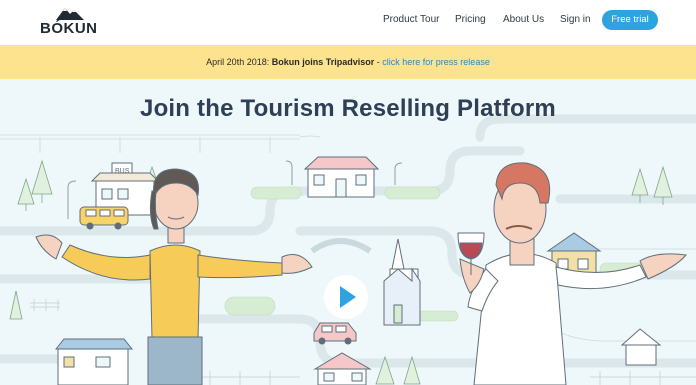 This screenshot has width=696, height=385. What do you see at coordinates (575, 19) in the screenshot?
I see `nav-sign-in: Sign in` at bounding box center [575, 19].